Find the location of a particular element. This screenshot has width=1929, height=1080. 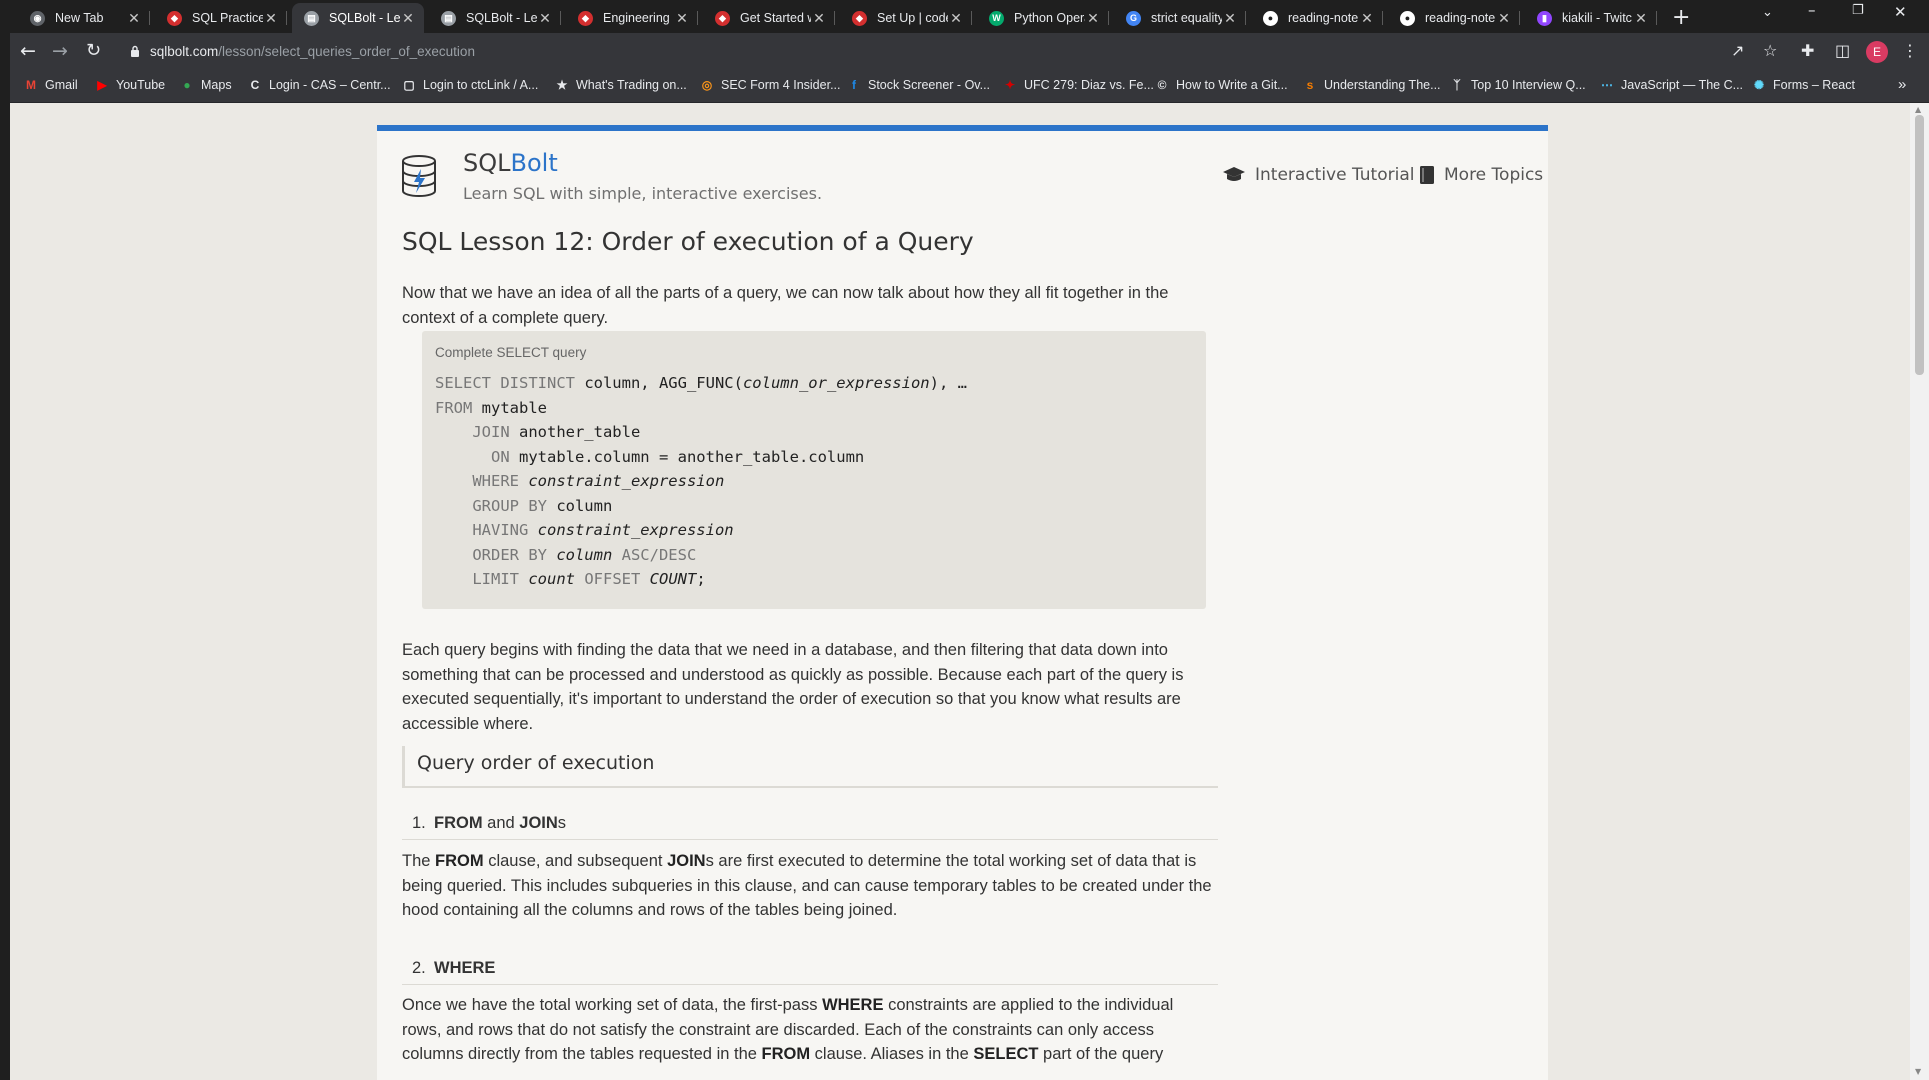

browser-tab: ▮ kiakili - Twitc ✕ is located at coordinates (1591, 18).